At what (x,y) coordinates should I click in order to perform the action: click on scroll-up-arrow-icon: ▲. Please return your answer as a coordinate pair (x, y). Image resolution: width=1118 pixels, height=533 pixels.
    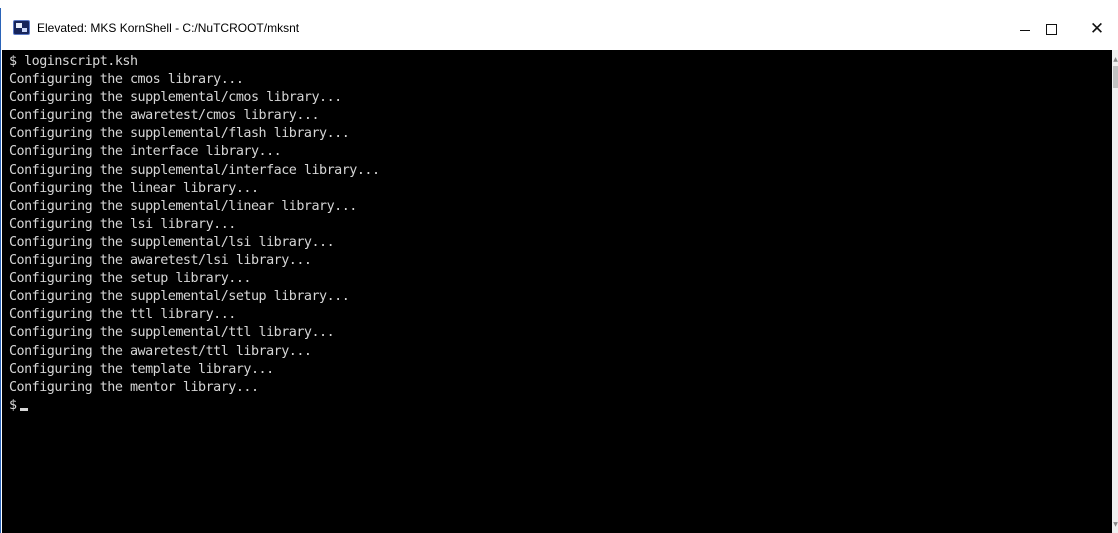
    Looking at the image, I should click on (1115, 60).